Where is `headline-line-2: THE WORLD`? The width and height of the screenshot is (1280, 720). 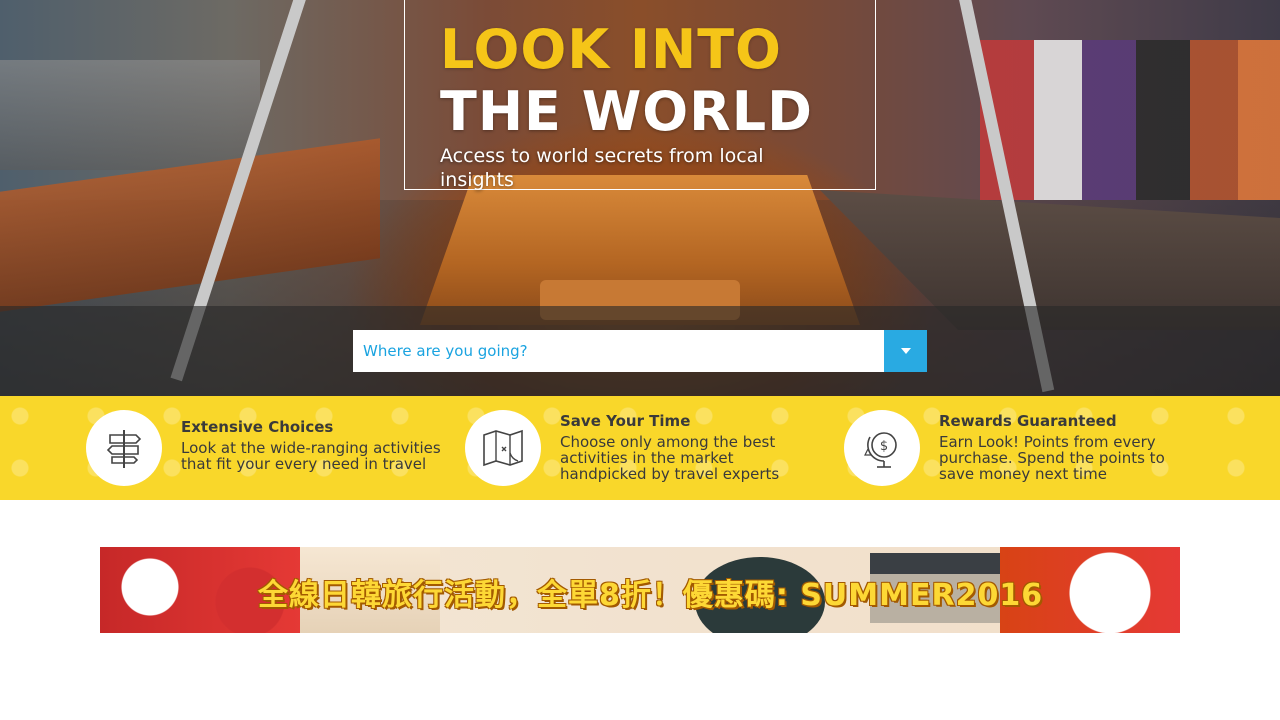 headline-line-2: THE WORLD is located at coordinates (626, 111).